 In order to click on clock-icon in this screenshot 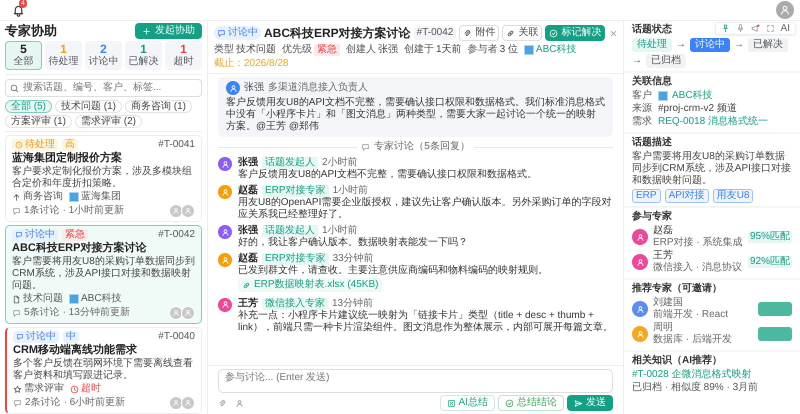, I will do `click(19, 145)`.